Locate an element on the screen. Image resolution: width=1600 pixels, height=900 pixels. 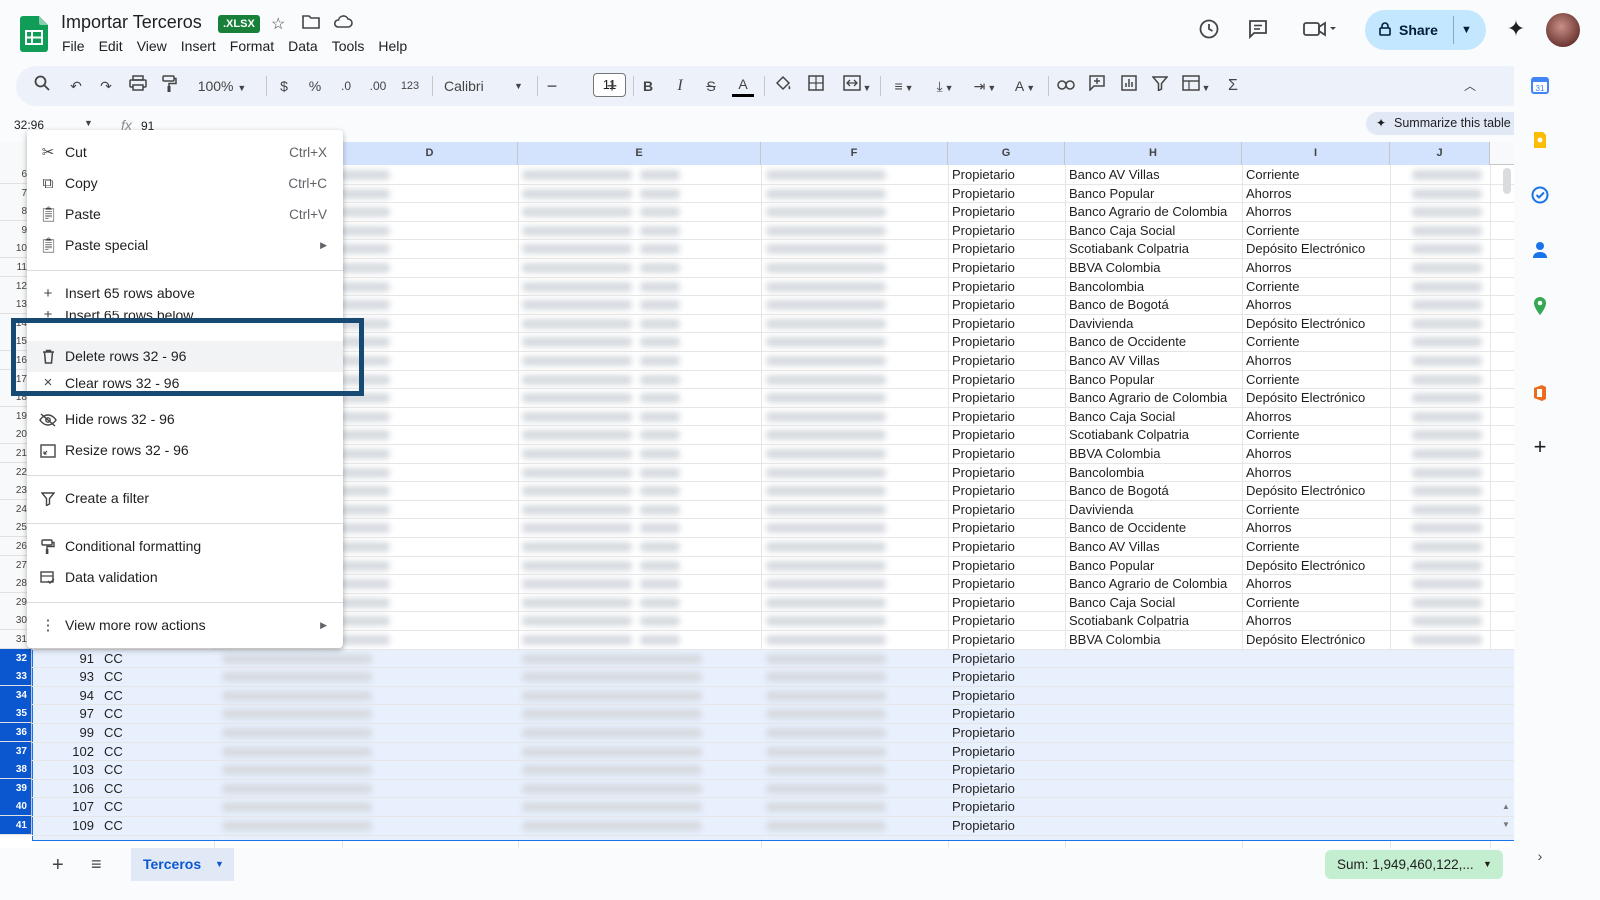
get-addons-icon: + is located at coordinates (1540, 447).